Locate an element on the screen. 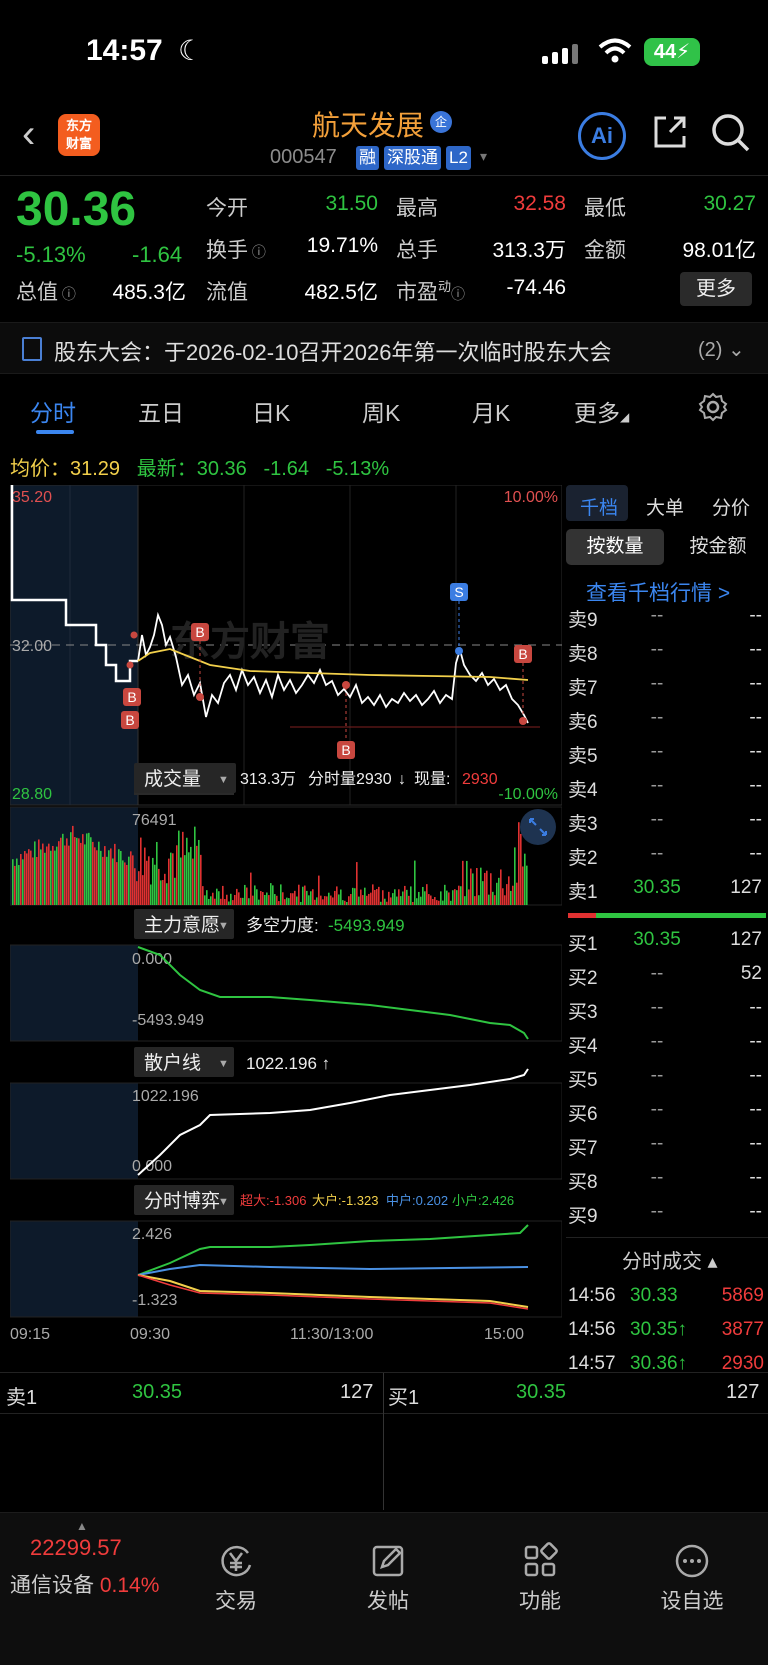 The width and height of the screenshot is (768, 1665). index-value: 22299.57 is located at coordinates (76, 1548).